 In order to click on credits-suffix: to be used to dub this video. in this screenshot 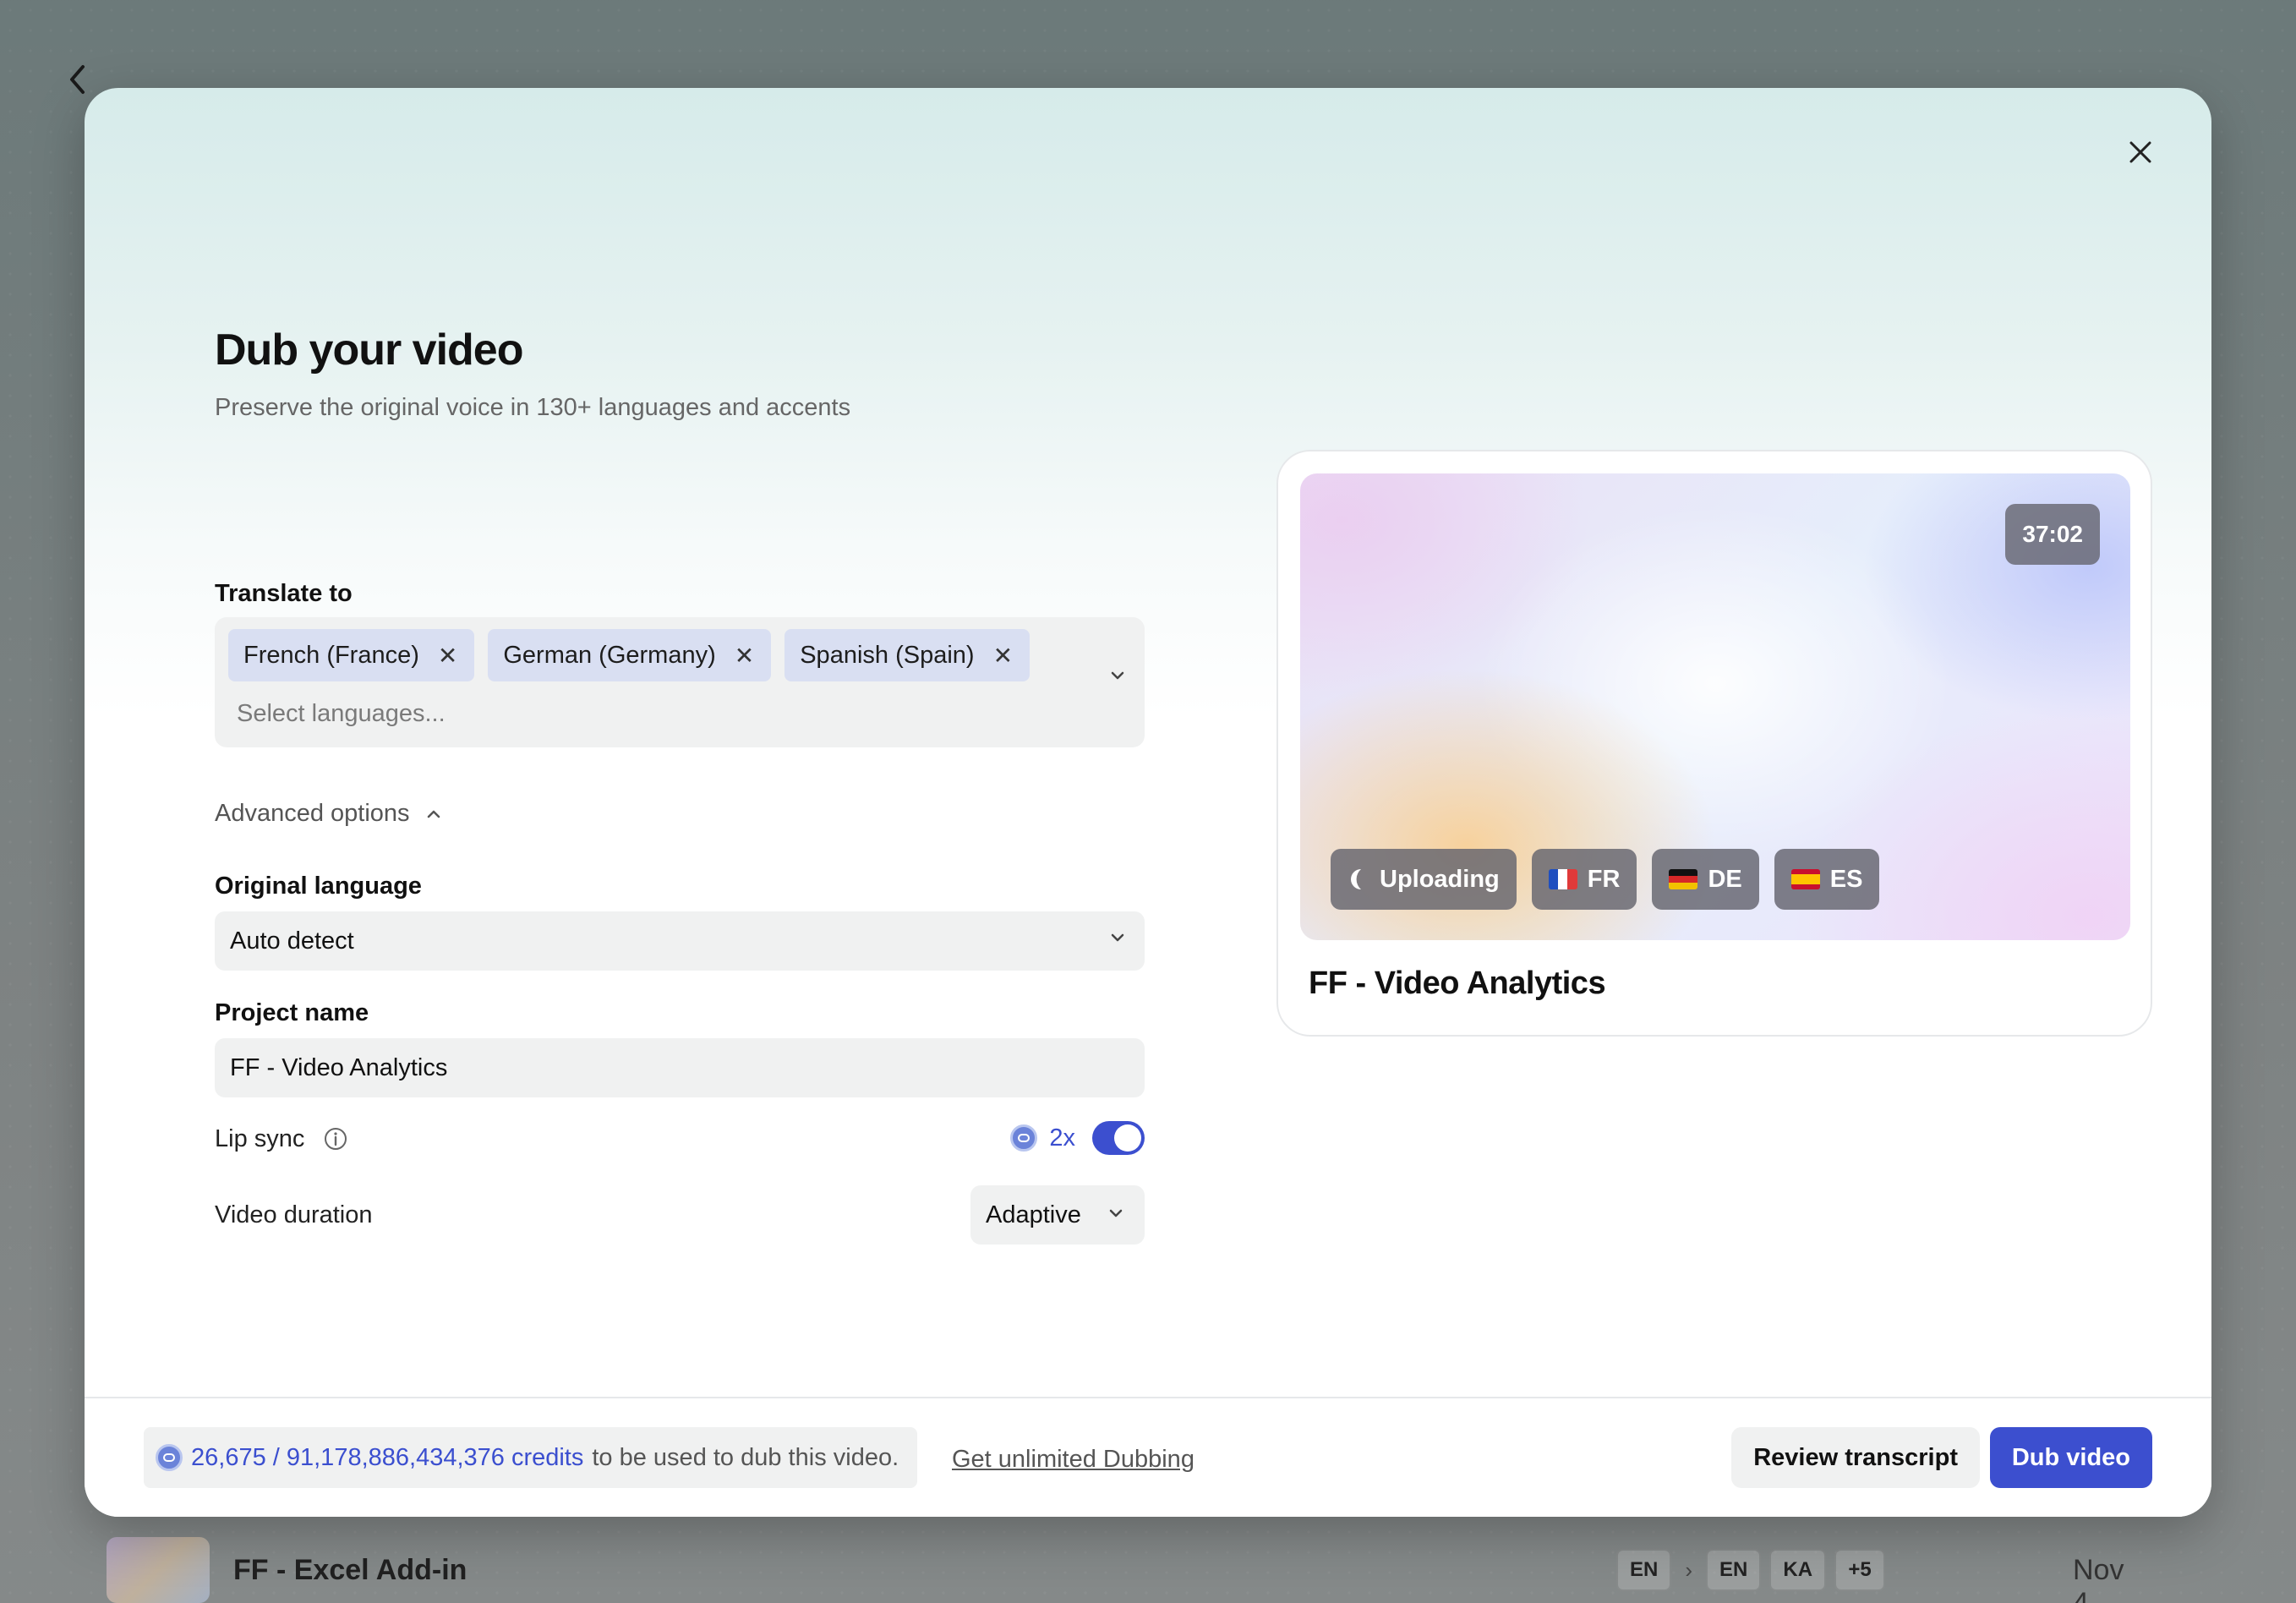, I will do `click(745, 1457)`.